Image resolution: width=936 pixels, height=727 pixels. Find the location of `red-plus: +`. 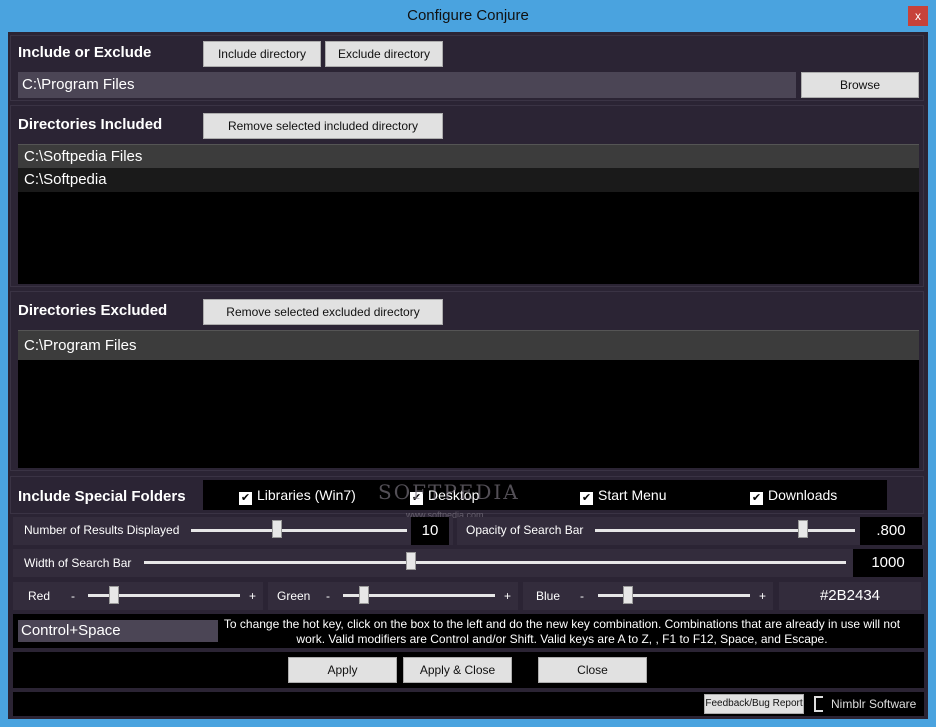

red-plus: + is located at coordinates (252, 596).